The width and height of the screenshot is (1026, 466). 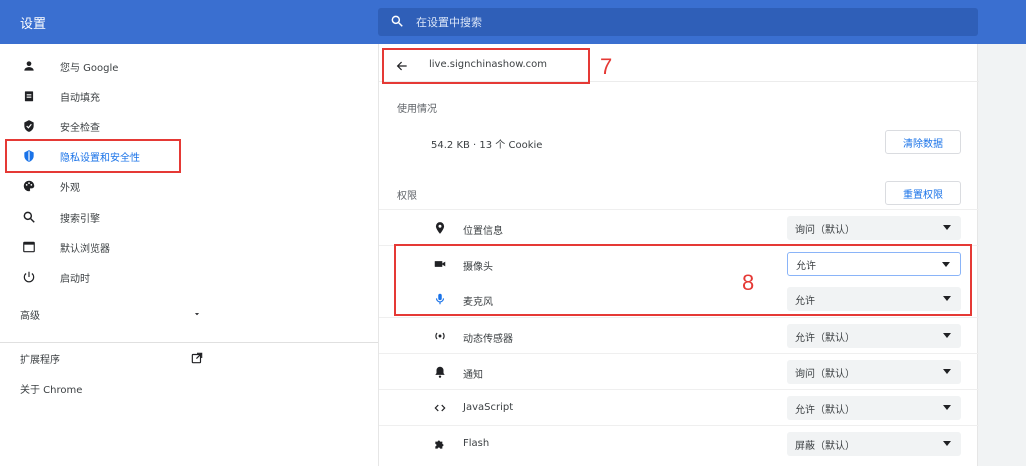 What do you see at coordinates (189, 358) in the screenshot?
I see `sidebar-item-extensions: 扩展程序` at bounding box center [189, 358].